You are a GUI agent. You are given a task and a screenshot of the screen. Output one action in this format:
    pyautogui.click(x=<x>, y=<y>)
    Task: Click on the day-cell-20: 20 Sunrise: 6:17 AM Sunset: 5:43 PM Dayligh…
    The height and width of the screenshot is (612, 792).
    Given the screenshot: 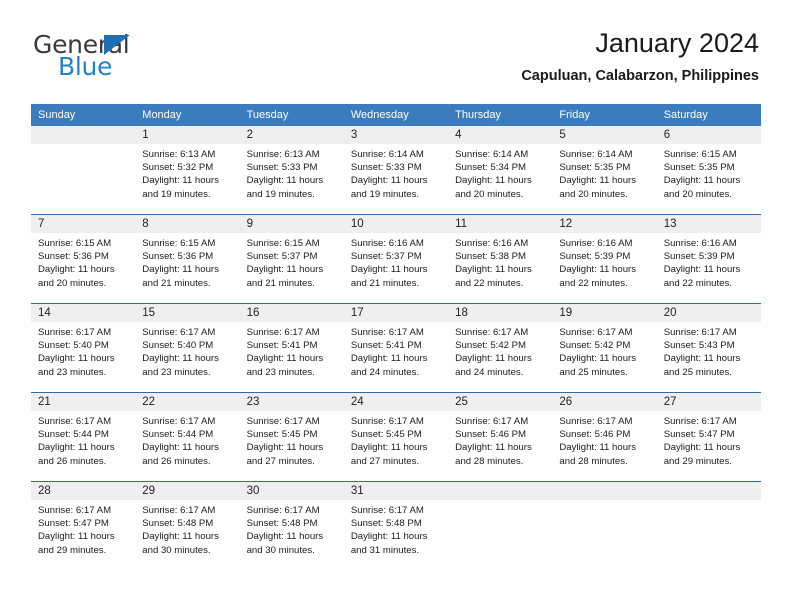 What is the action you would take?
    pyautogui.click(x=708, y=348)
    